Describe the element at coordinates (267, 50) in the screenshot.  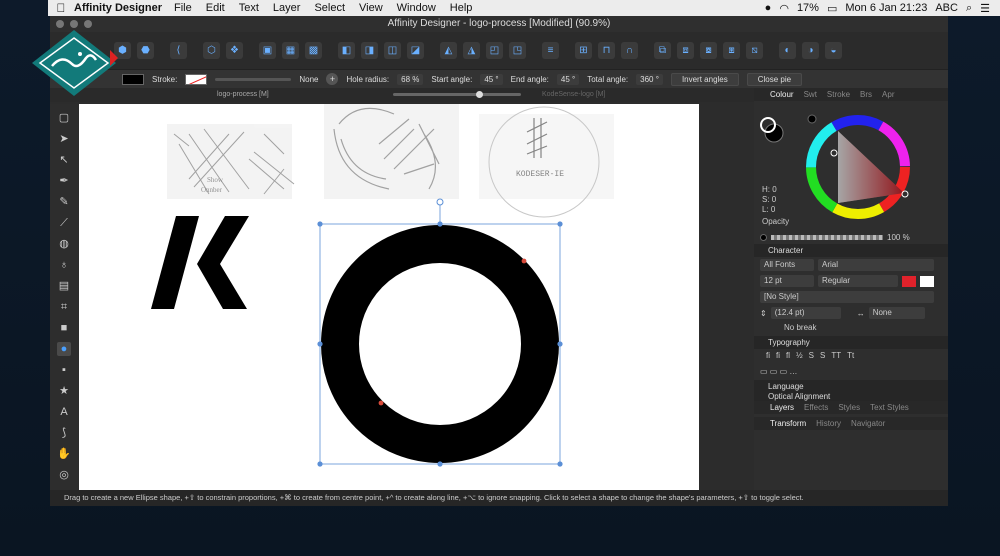
I see `snap-icon: ▣` at that location.